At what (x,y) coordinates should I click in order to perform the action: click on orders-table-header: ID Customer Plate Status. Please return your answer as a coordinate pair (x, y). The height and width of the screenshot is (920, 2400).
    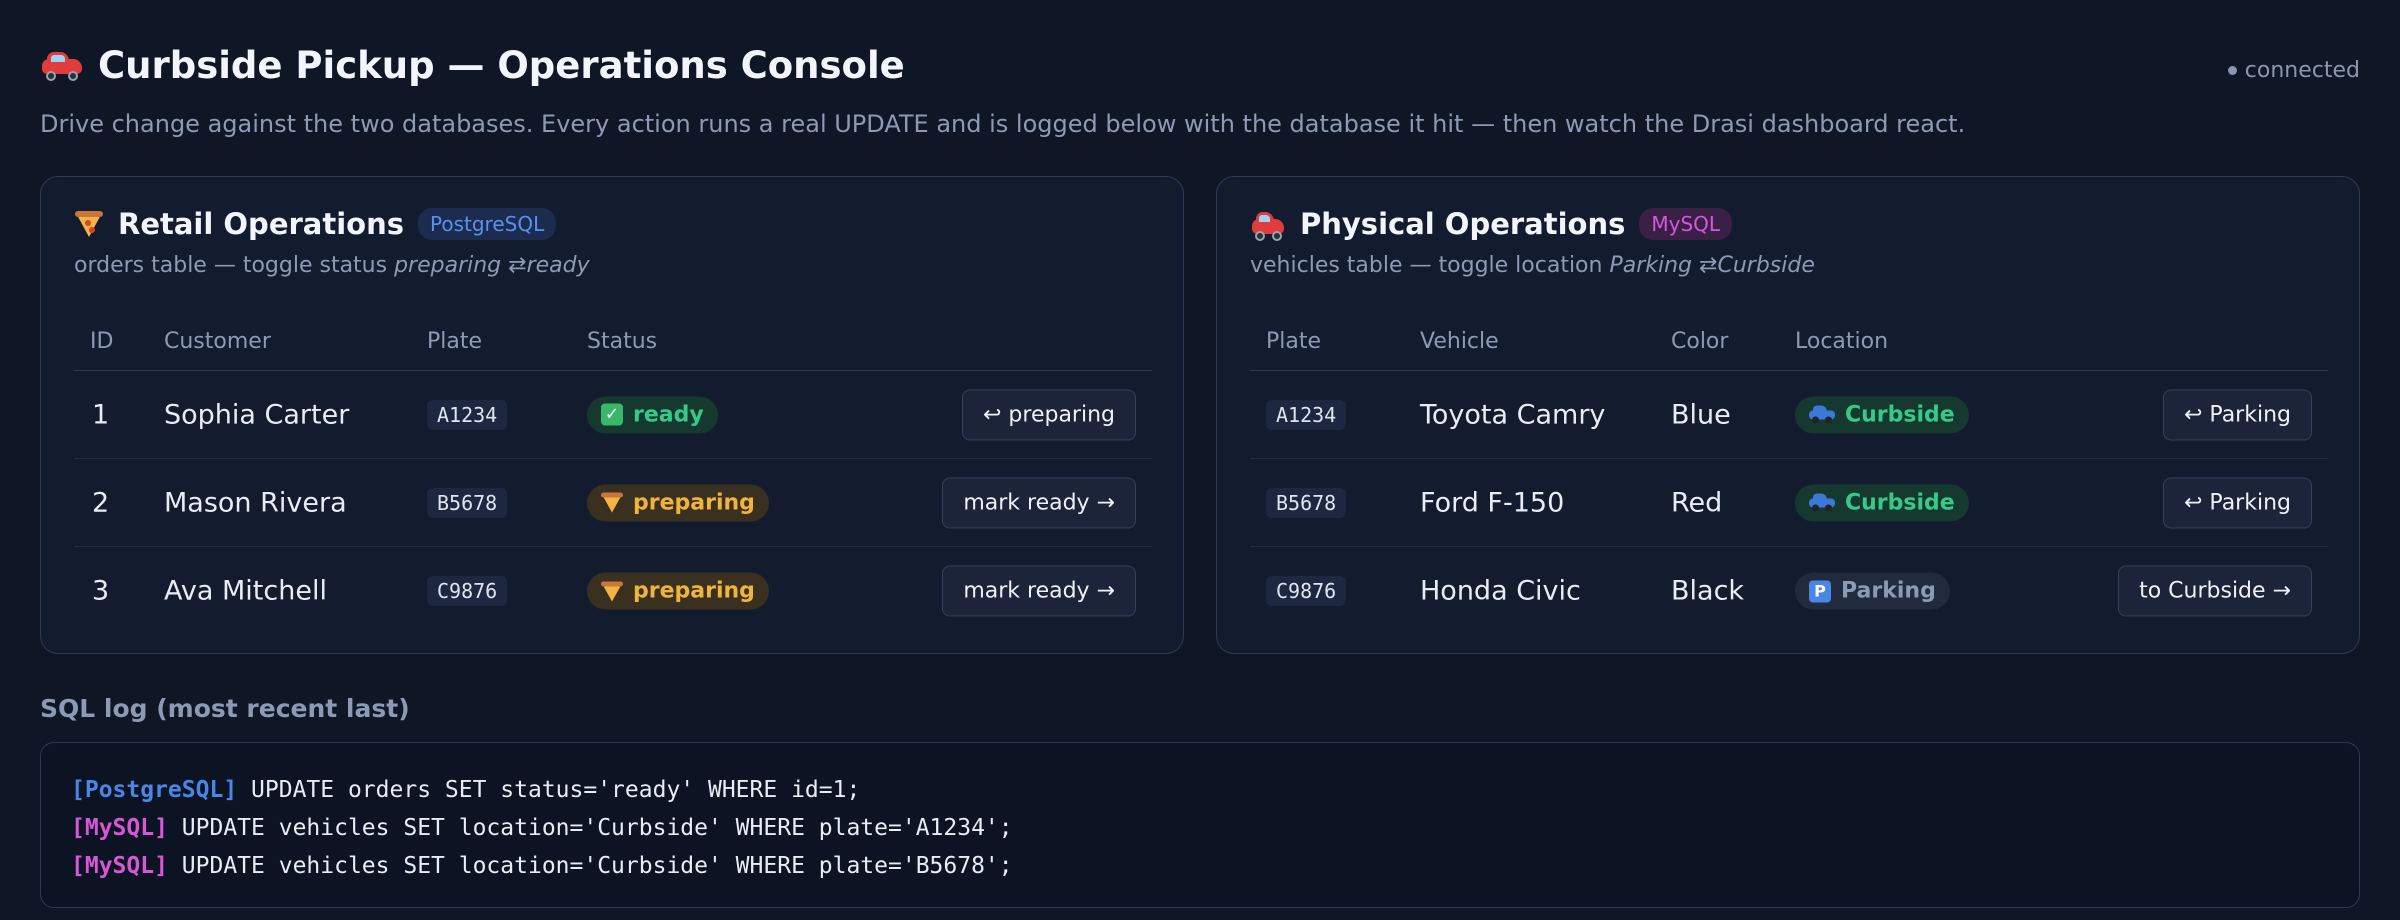
    Looking at the image, I should click on (613, 344).